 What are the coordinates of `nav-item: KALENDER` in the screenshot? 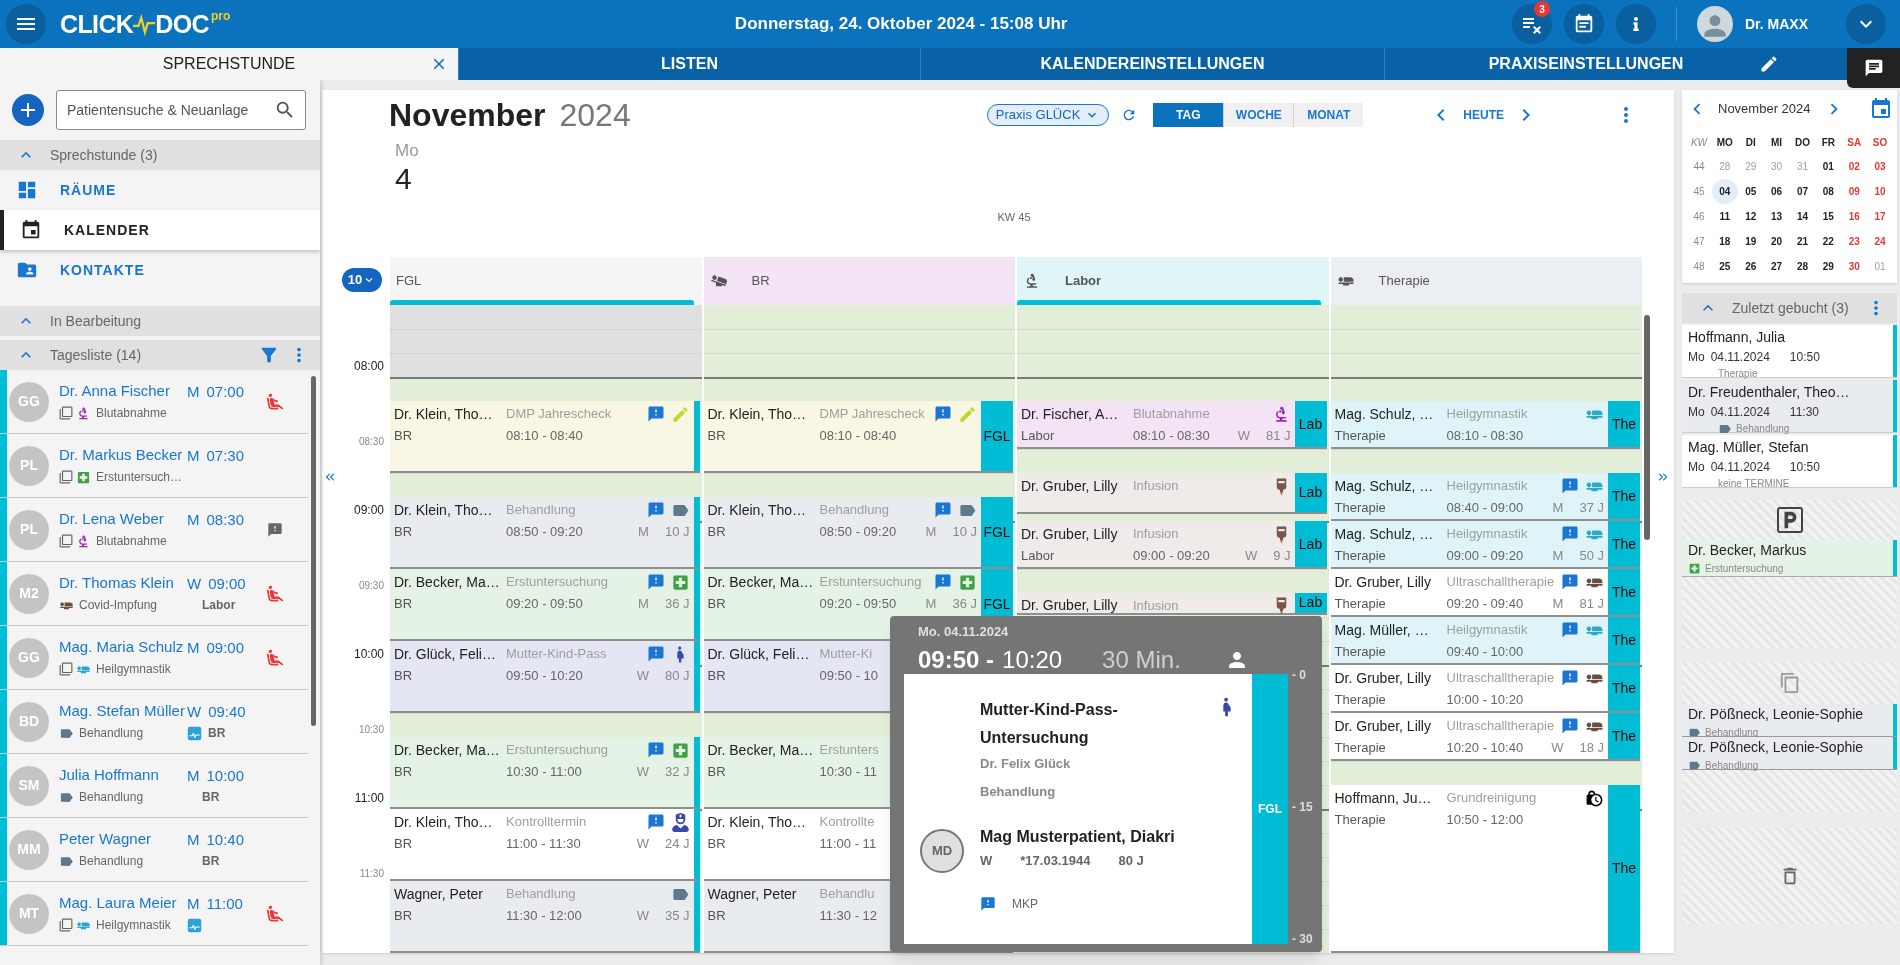 It's located at (160, 230).